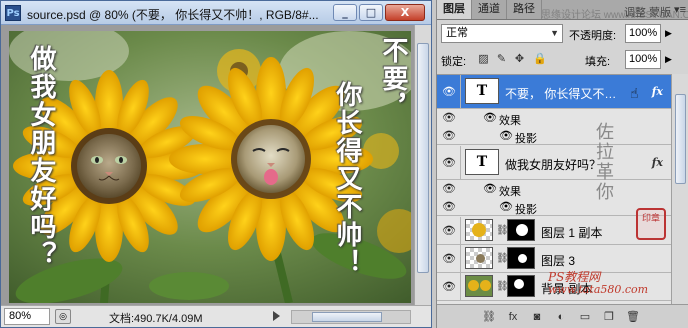  I want to click on chevron-down-icon: ▼, so click(554, 33).